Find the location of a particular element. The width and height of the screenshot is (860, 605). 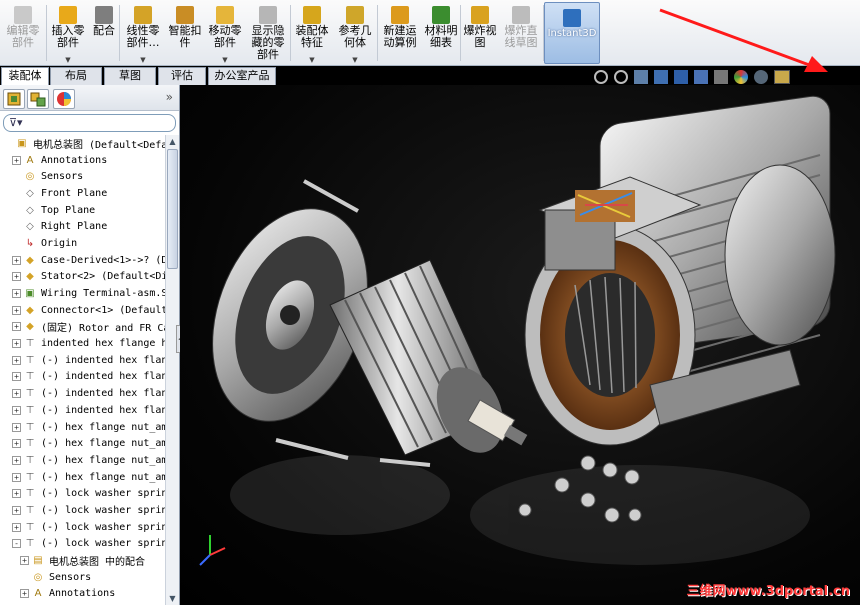

tree-item: ◇ Top Plane is located at coordinates (82, 210).